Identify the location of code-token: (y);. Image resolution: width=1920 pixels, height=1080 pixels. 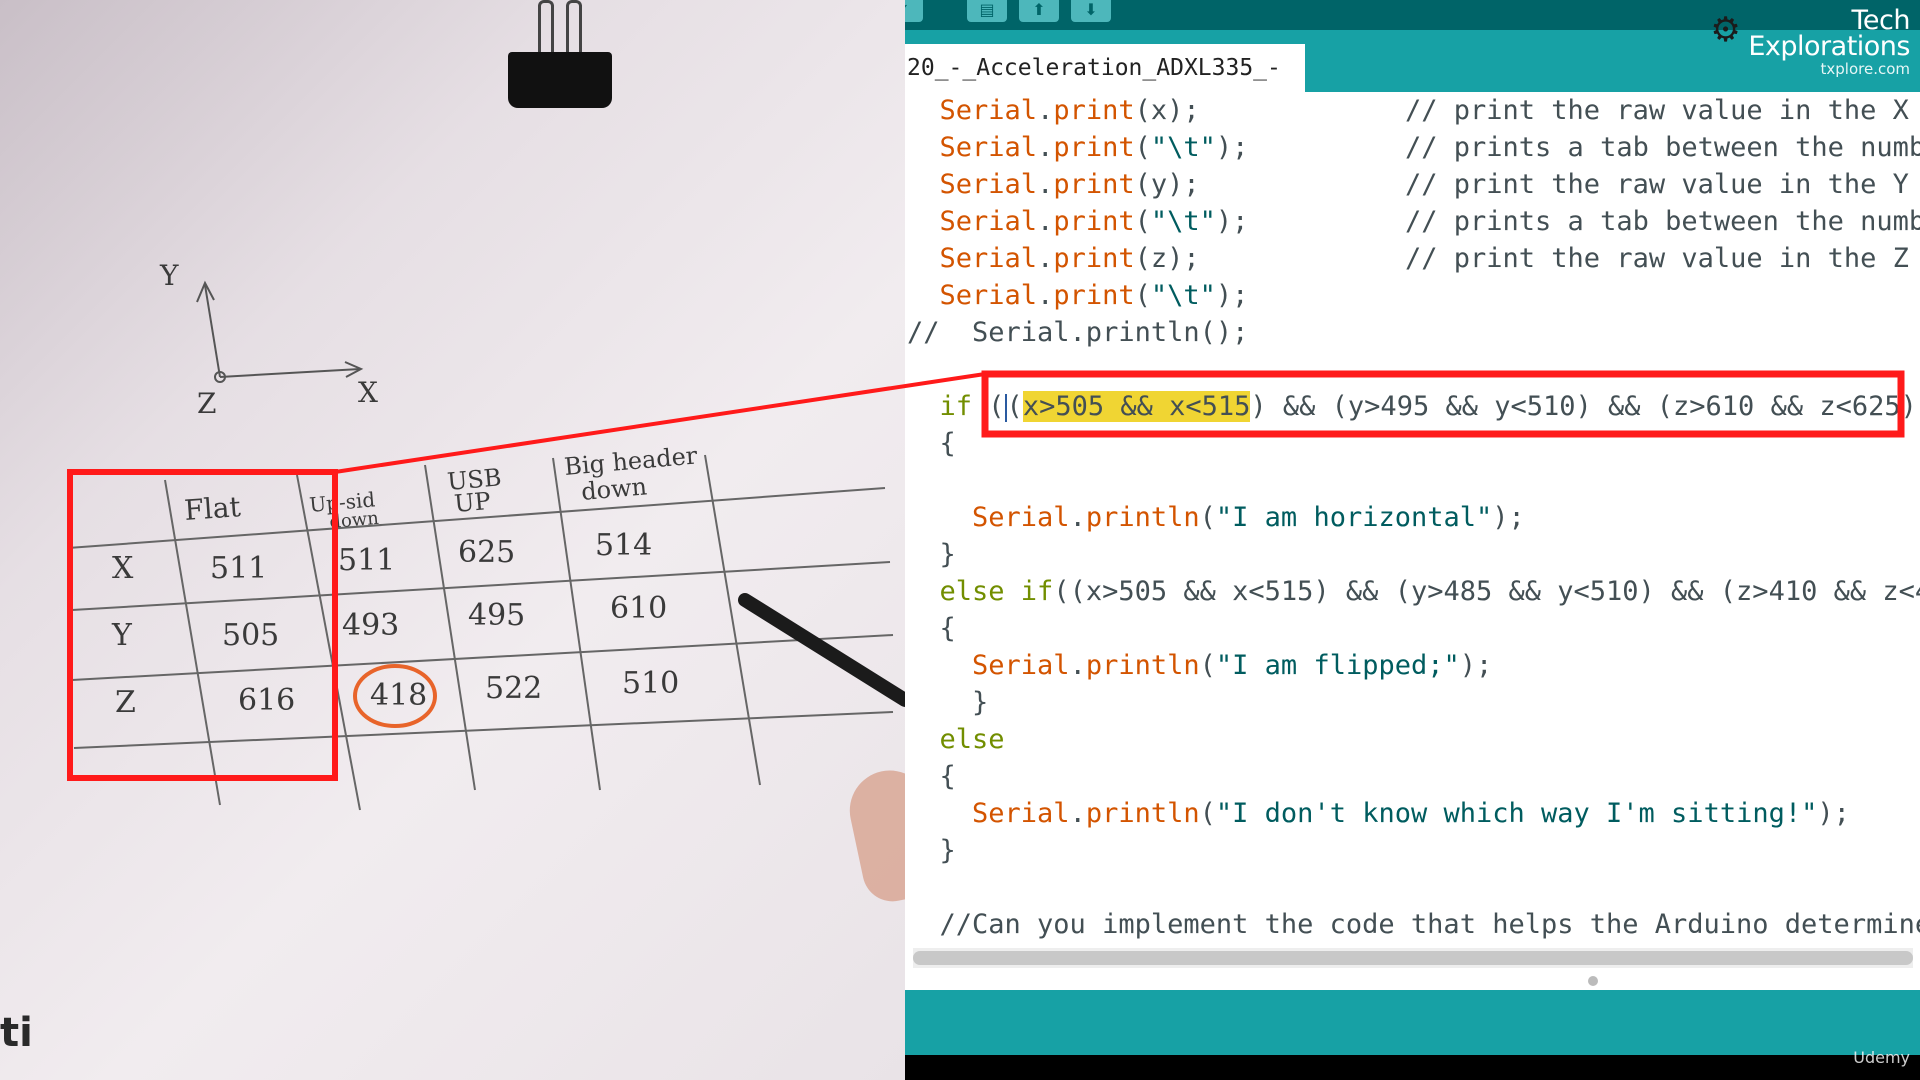
(1167, 184).